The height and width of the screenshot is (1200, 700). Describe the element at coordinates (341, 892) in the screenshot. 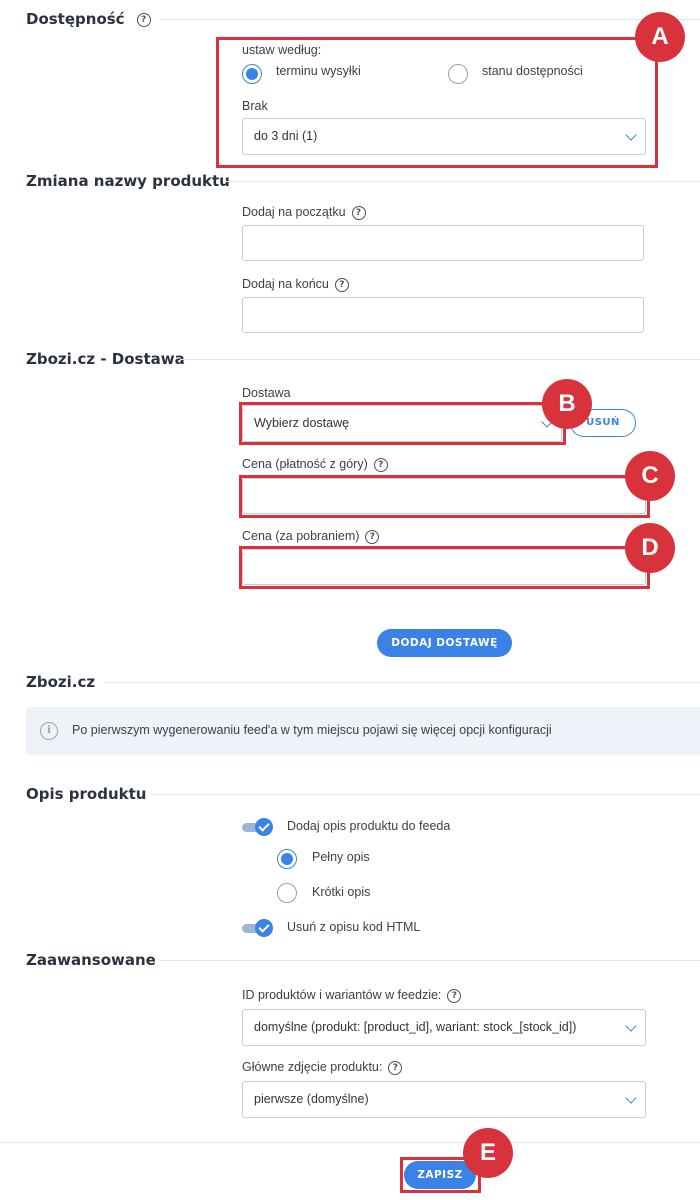

I see `radio-short-description-label: Krótki opis` at that location.